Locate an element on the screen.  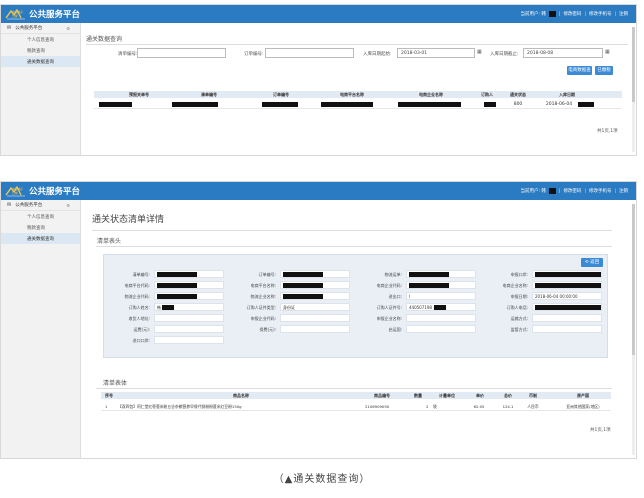
row-currency: 人民币 is located at coordinates (533, 406).